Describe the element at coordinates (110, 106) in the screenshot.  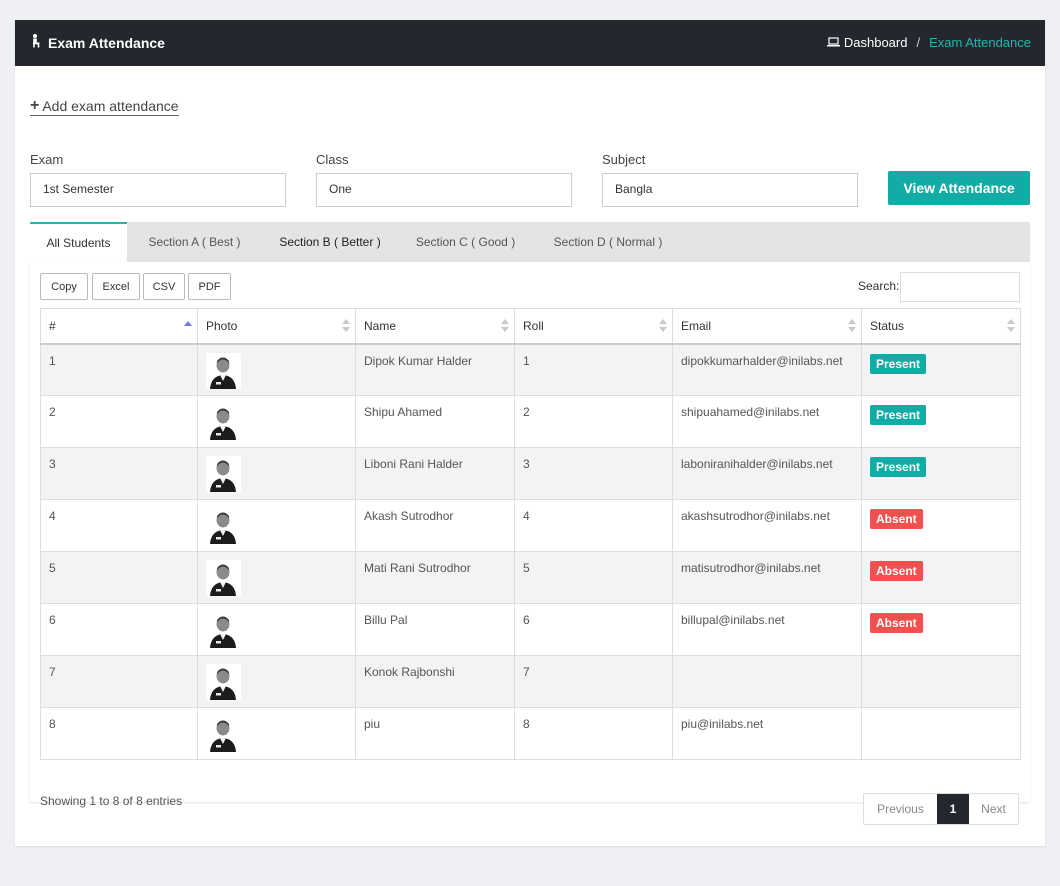
I see `add-exam-attendance-label: Add exam attendance` at that location.